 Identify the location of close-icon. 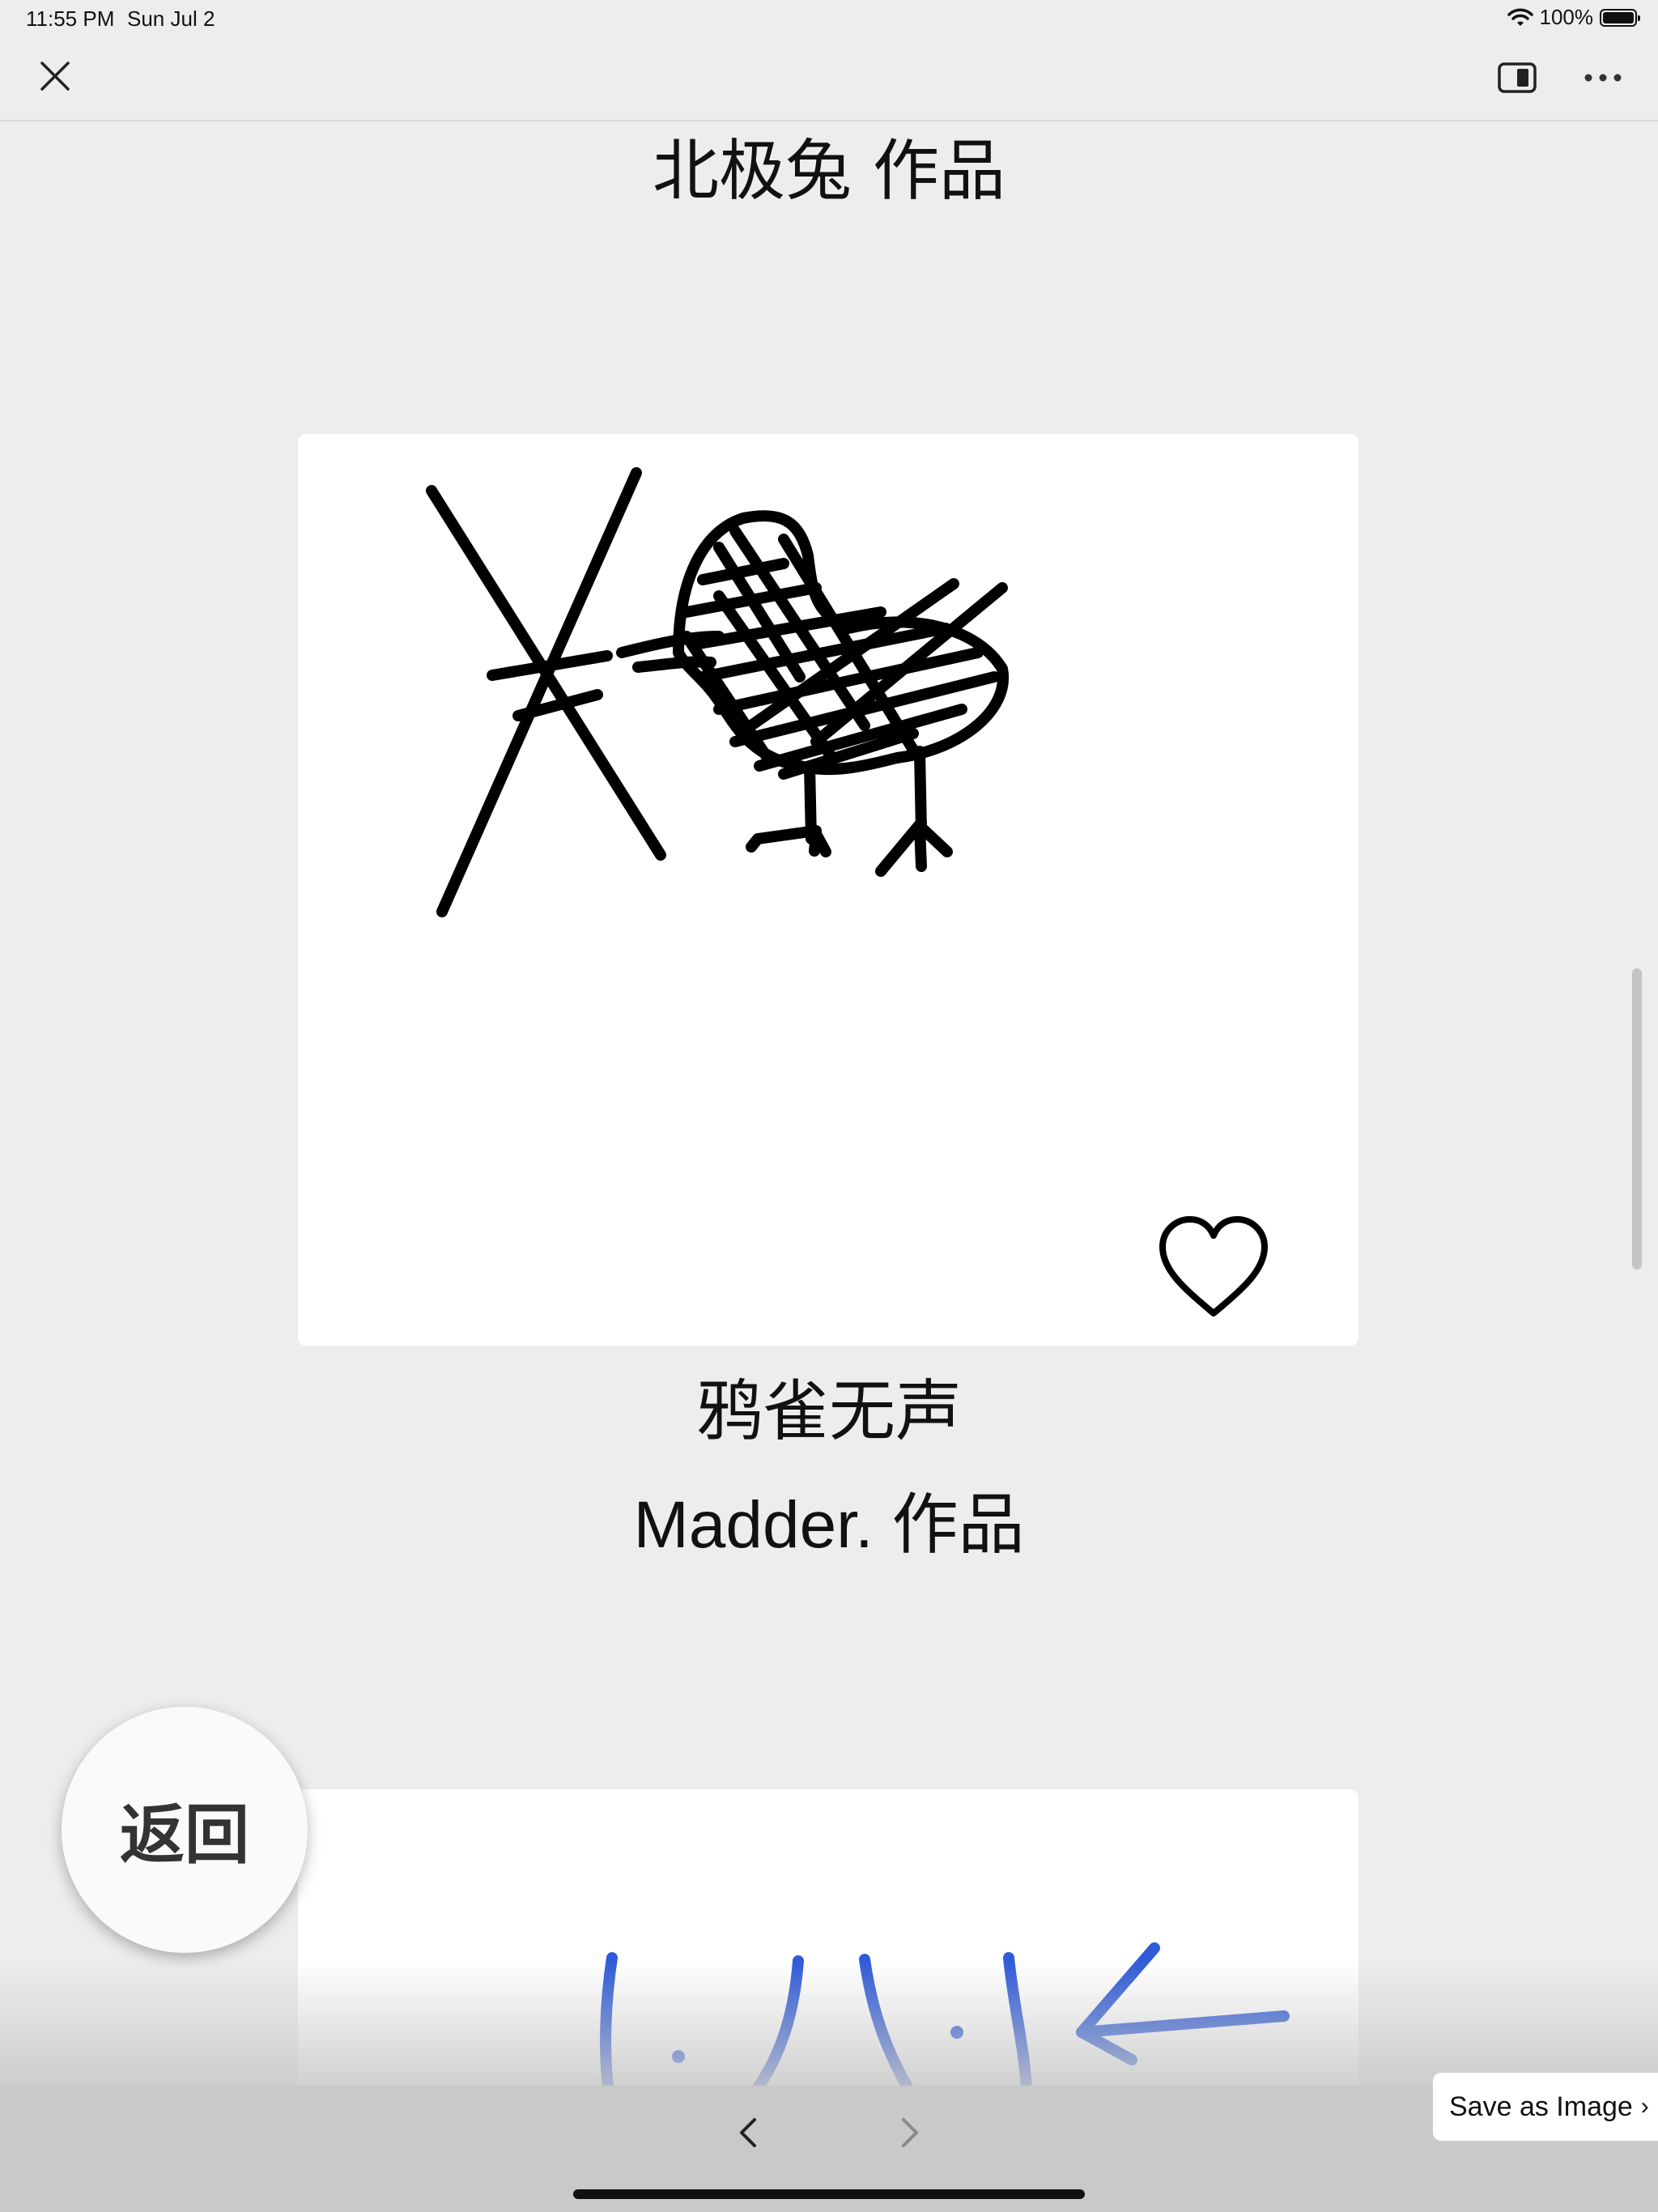
(55, 76).